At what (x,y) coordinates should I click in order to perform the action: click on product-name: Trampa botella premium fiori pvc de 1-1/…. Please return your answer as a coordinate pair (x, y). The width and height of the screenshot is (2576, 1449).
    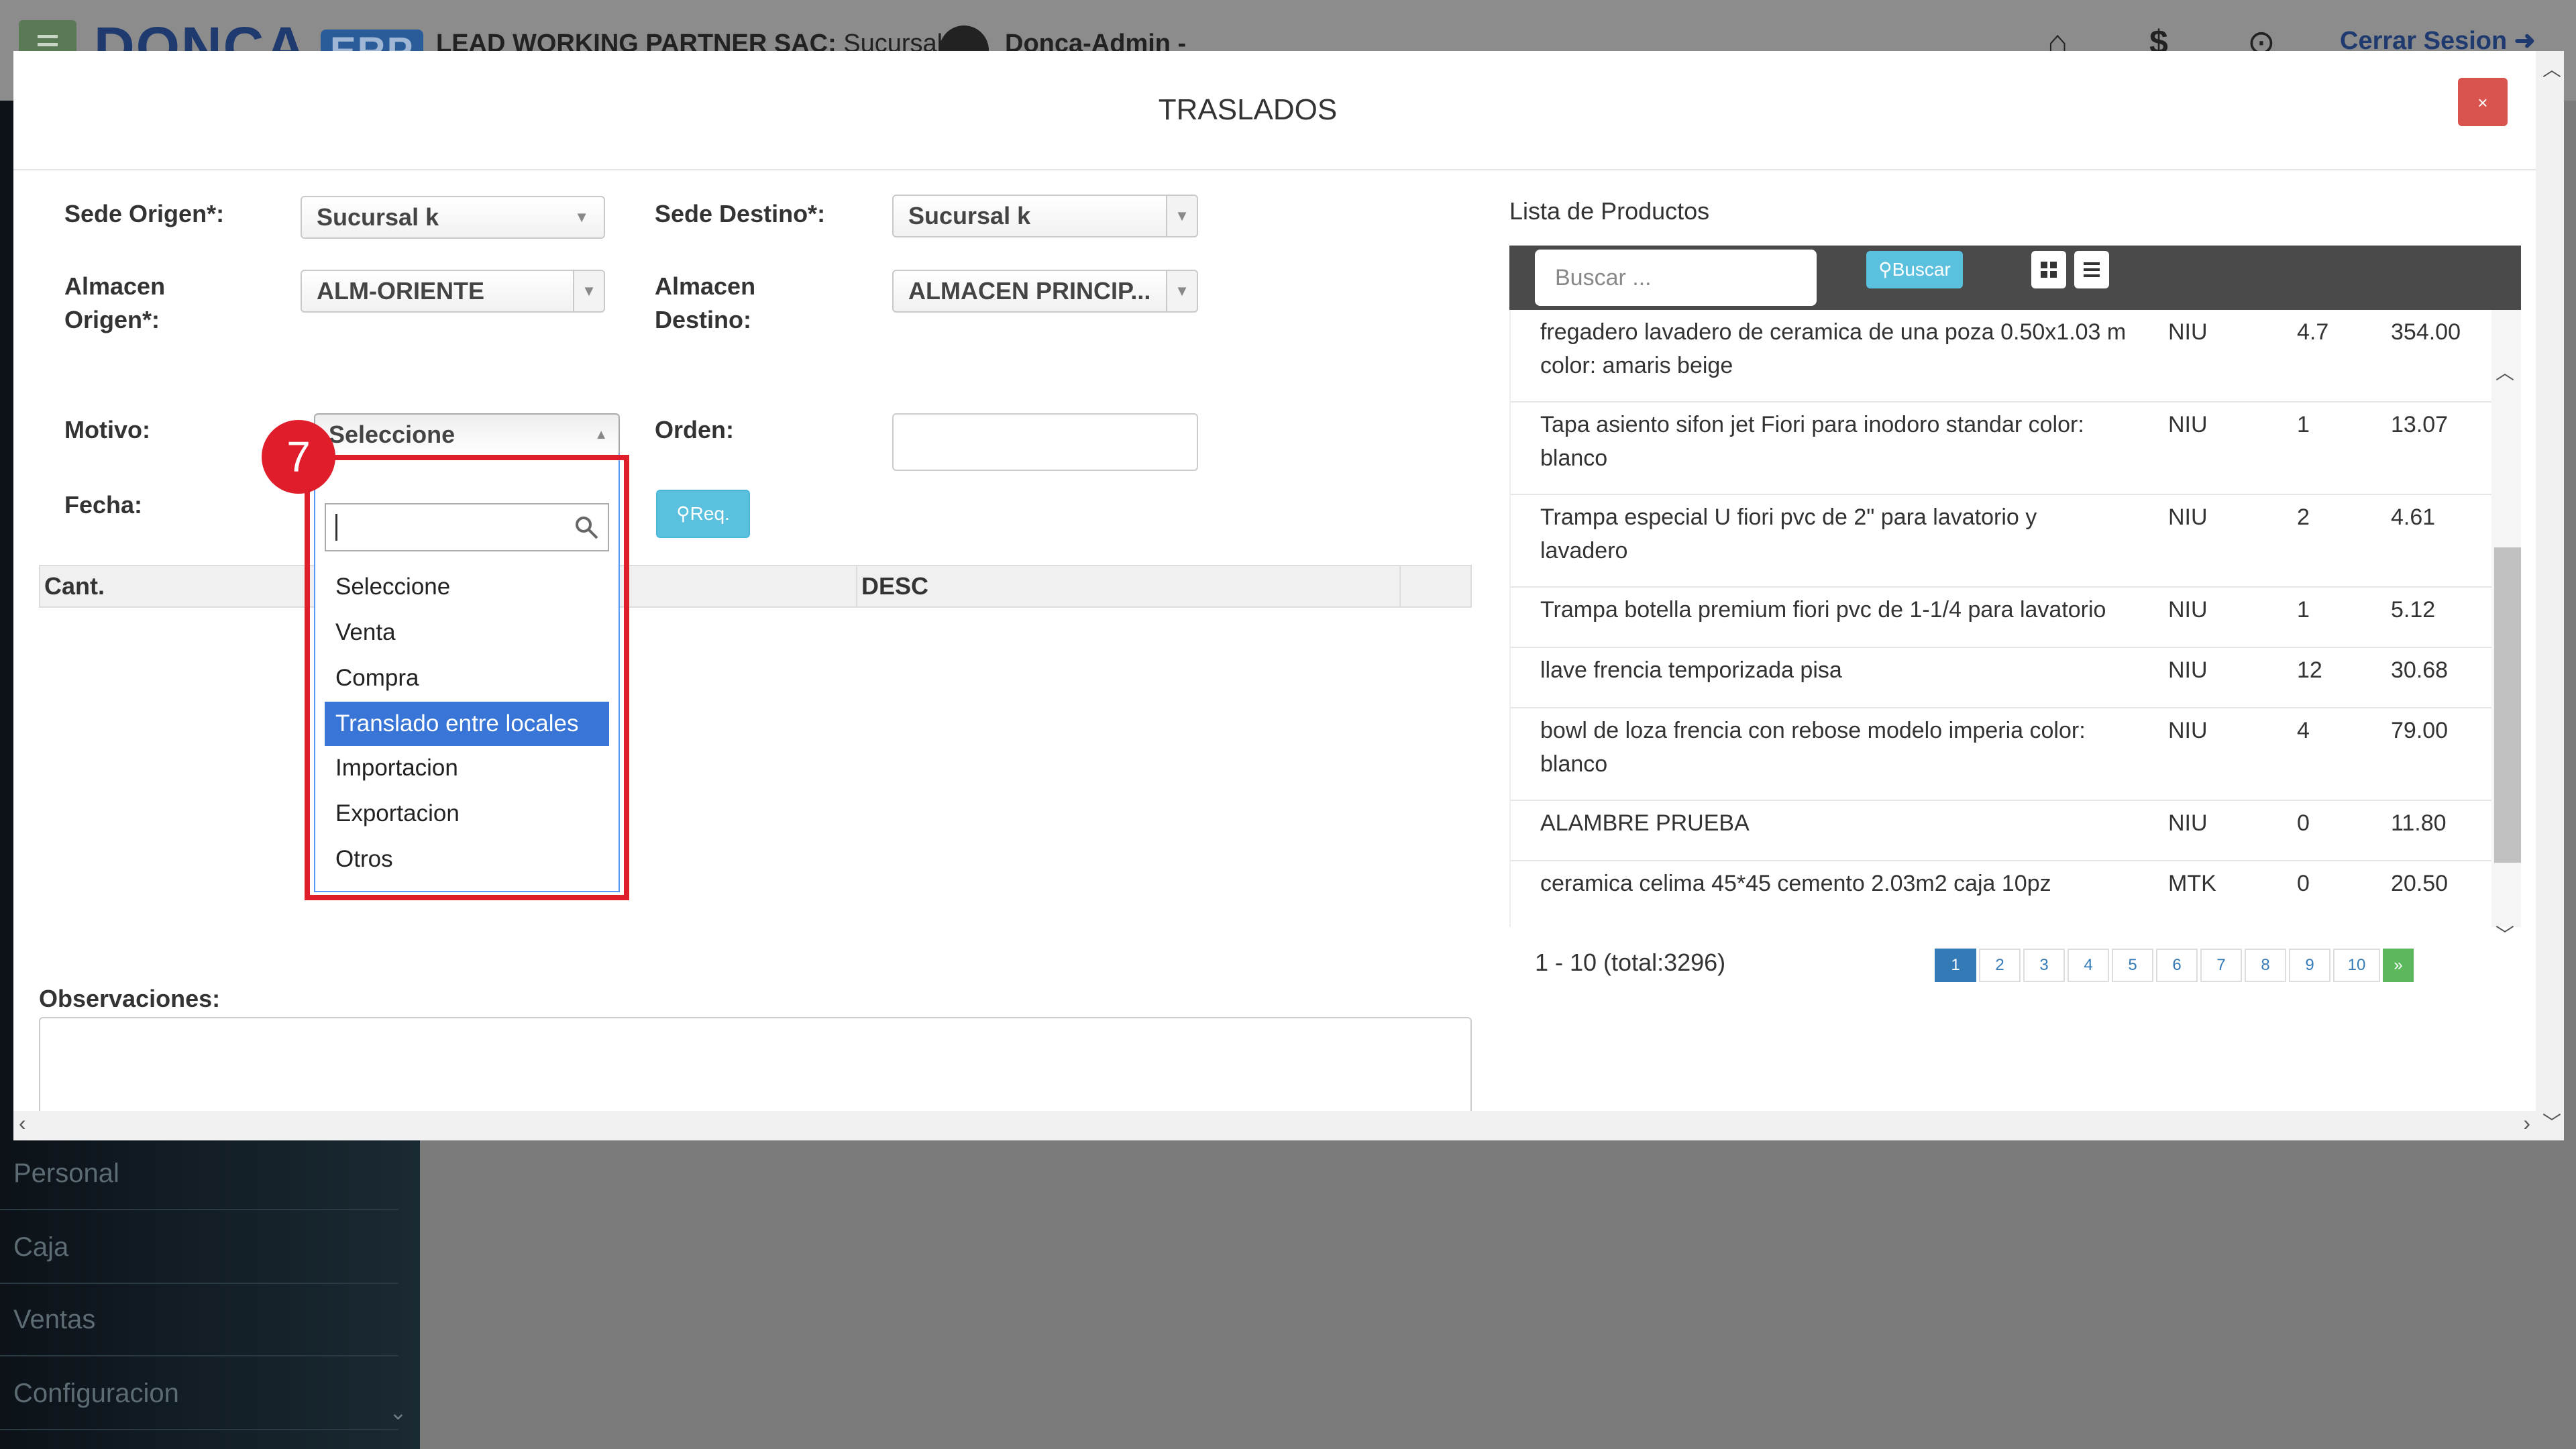
    Looking at the image, I should click on (1823, 610).